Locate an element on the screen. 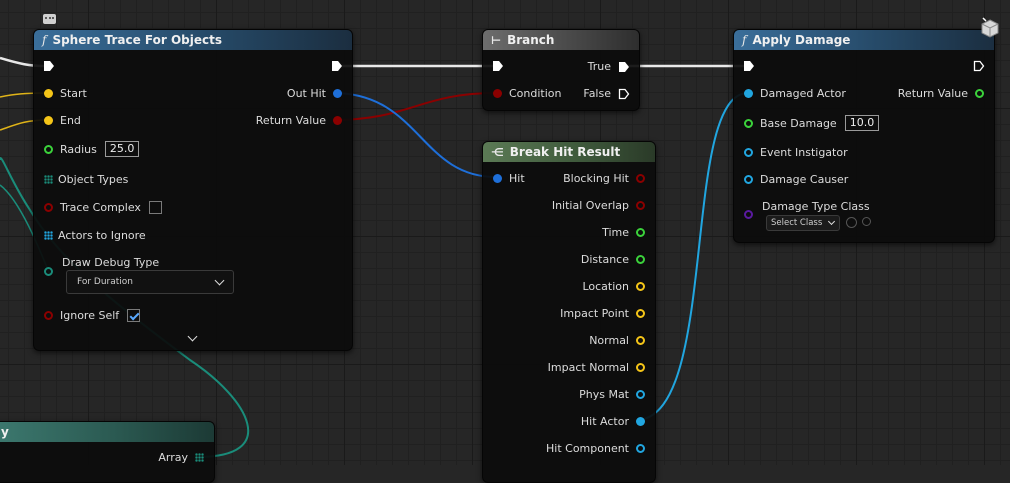 Image resolution: width=1010 pixels, height=483 pixels. exec-out-icon is located at coordinates (624, 66).